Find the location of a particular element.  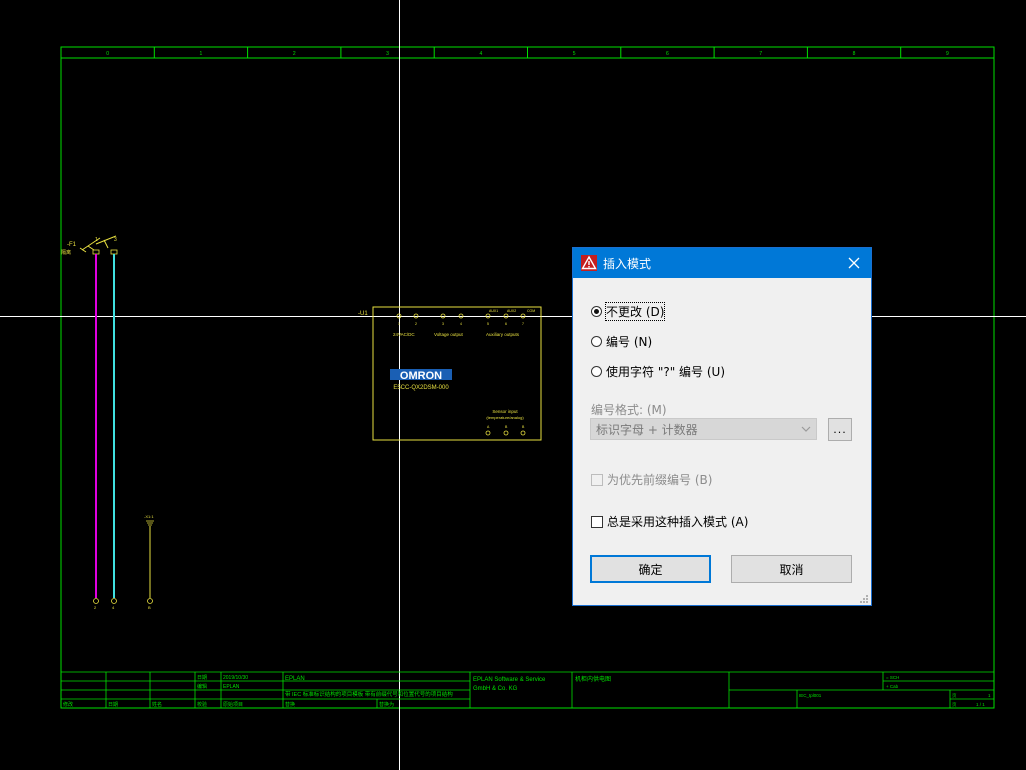

prefix-checkbox is located at coordinates (597, 479).